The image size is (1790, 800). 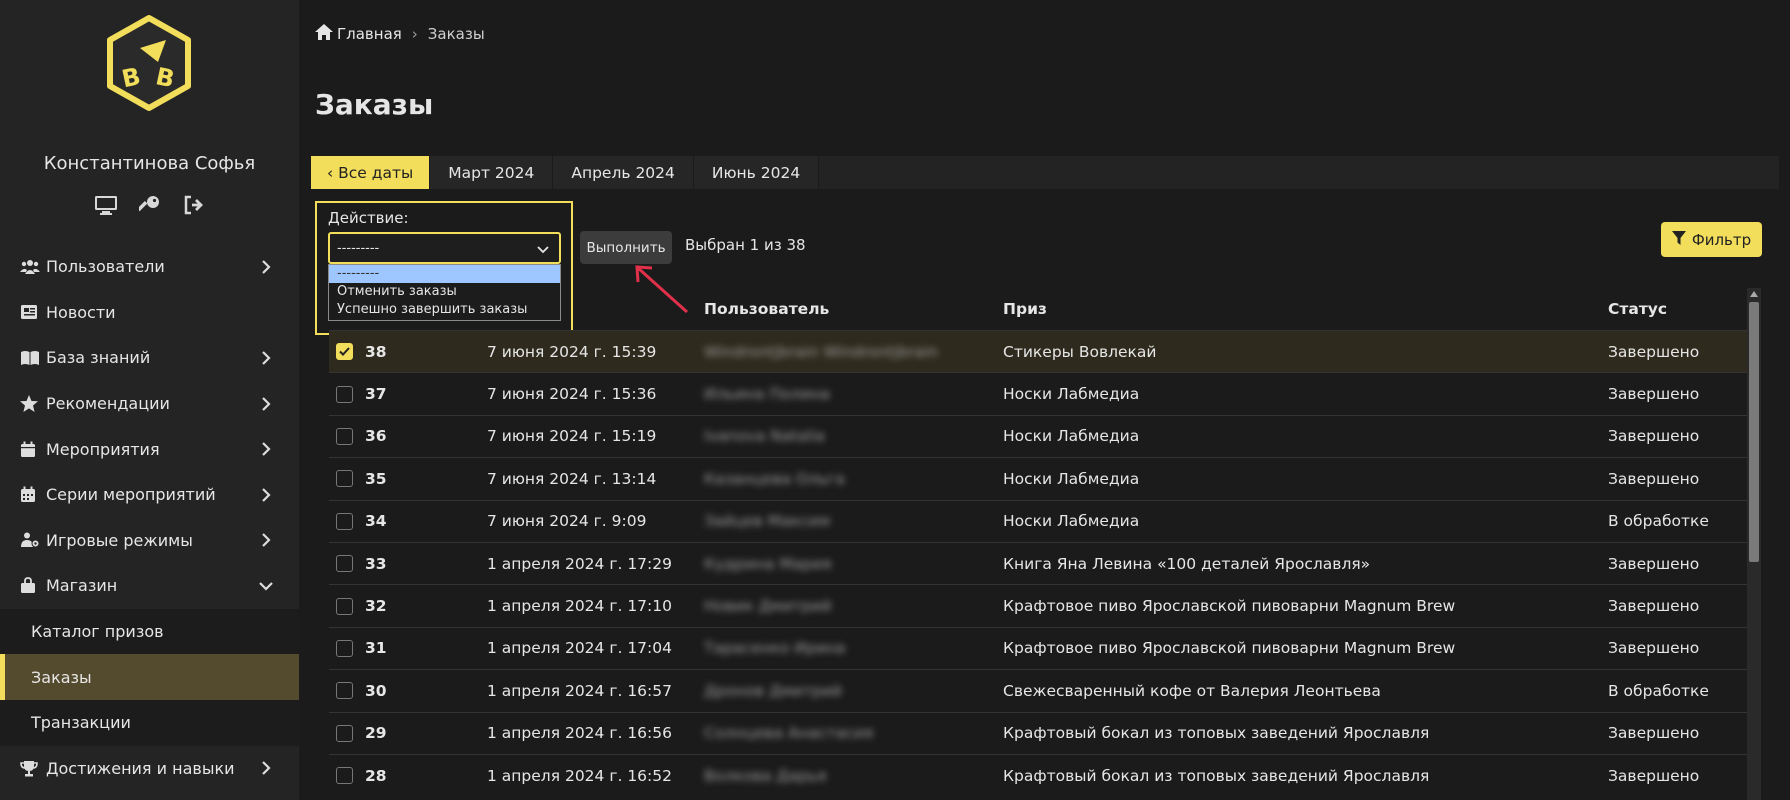 I want to click on header-prize: Приз, so click(x=1305, y=309).